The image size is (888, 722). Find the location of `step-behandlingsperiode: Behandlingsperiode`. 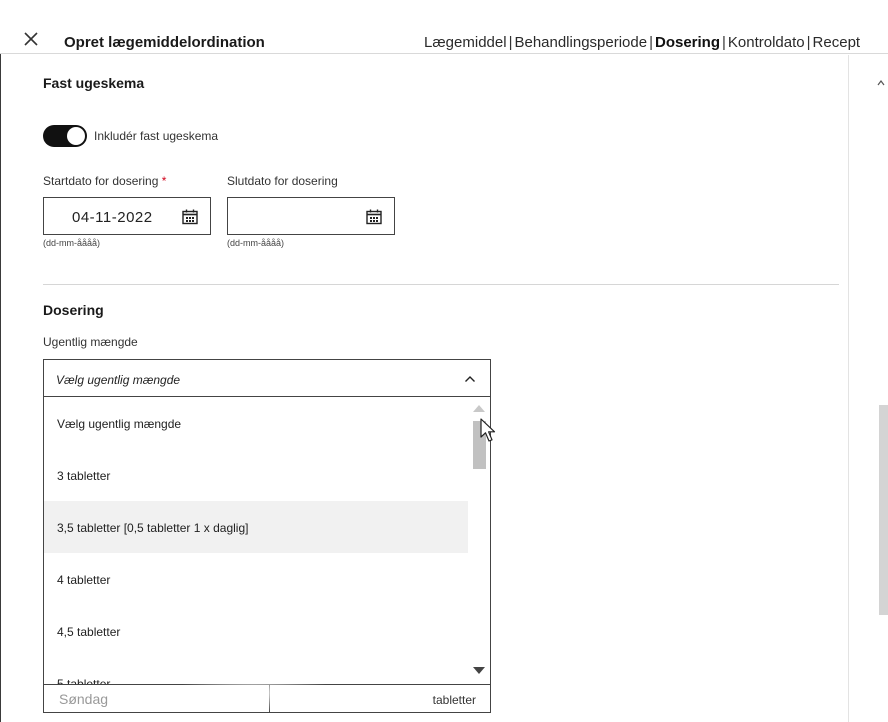

step-behandlingsperiode: Behandlingsperiode is located at coordinates (580, 42).